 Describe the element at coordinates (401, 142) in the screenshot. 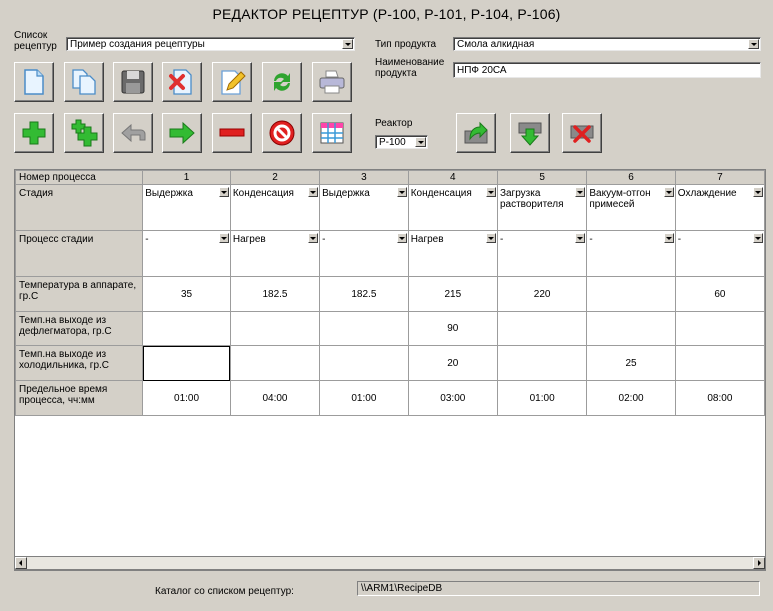

I see `reactor-select: Р-100` at that location.